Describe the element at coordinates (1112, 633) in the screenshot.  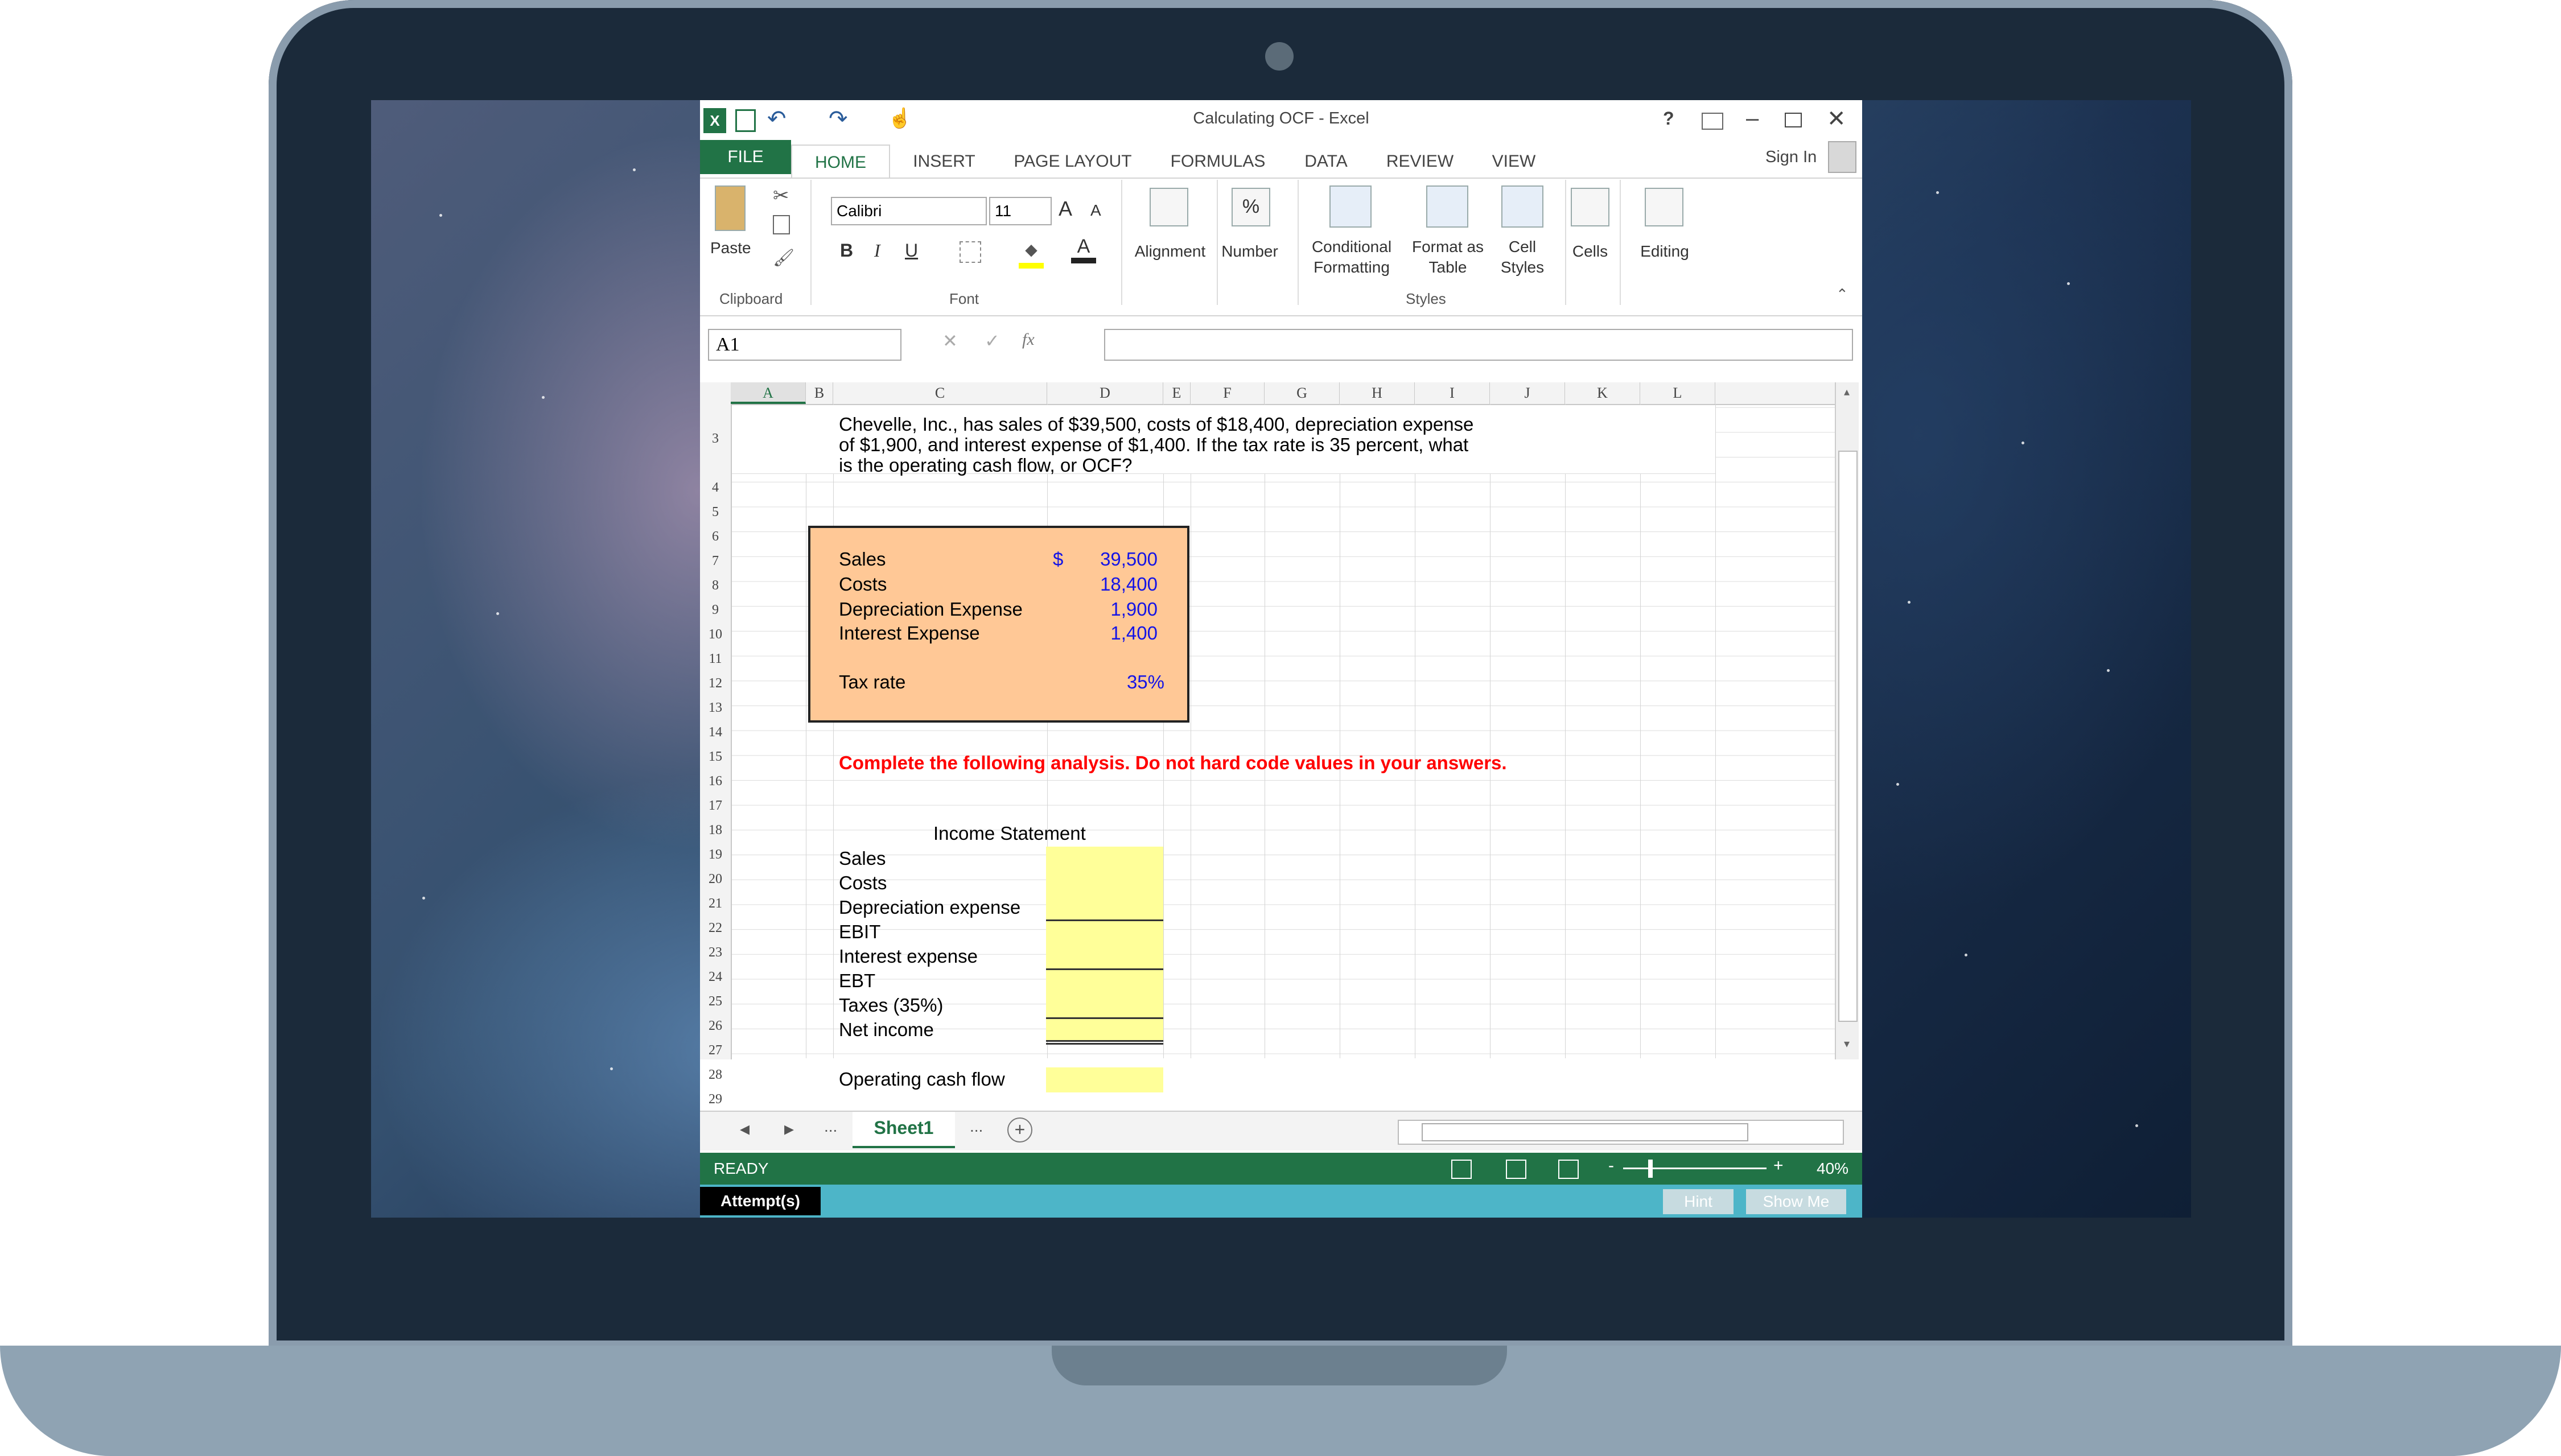
I see `input-interest-value: 1,400` at that location.